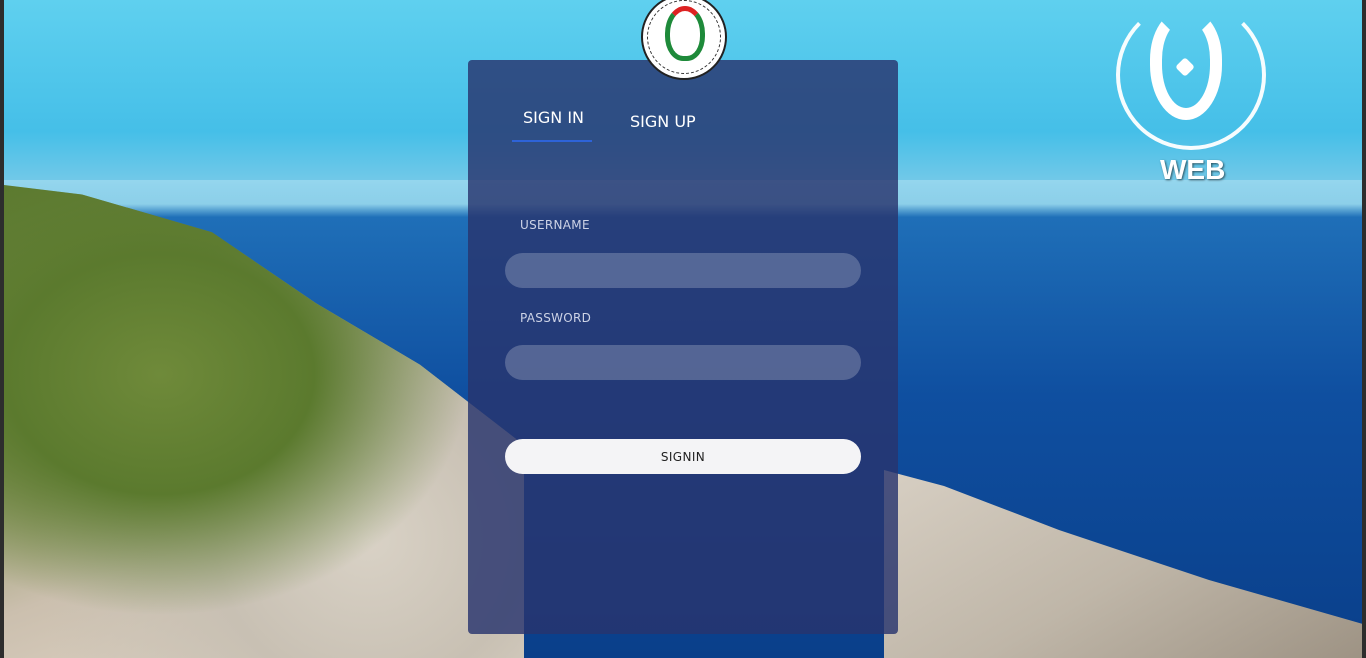 The width and height of the screenshot is (1366, 658). What do you see at coordinates (552, 141) in the screenshot?
I see `active-tab-indicator` at bounding box center [552, 141].